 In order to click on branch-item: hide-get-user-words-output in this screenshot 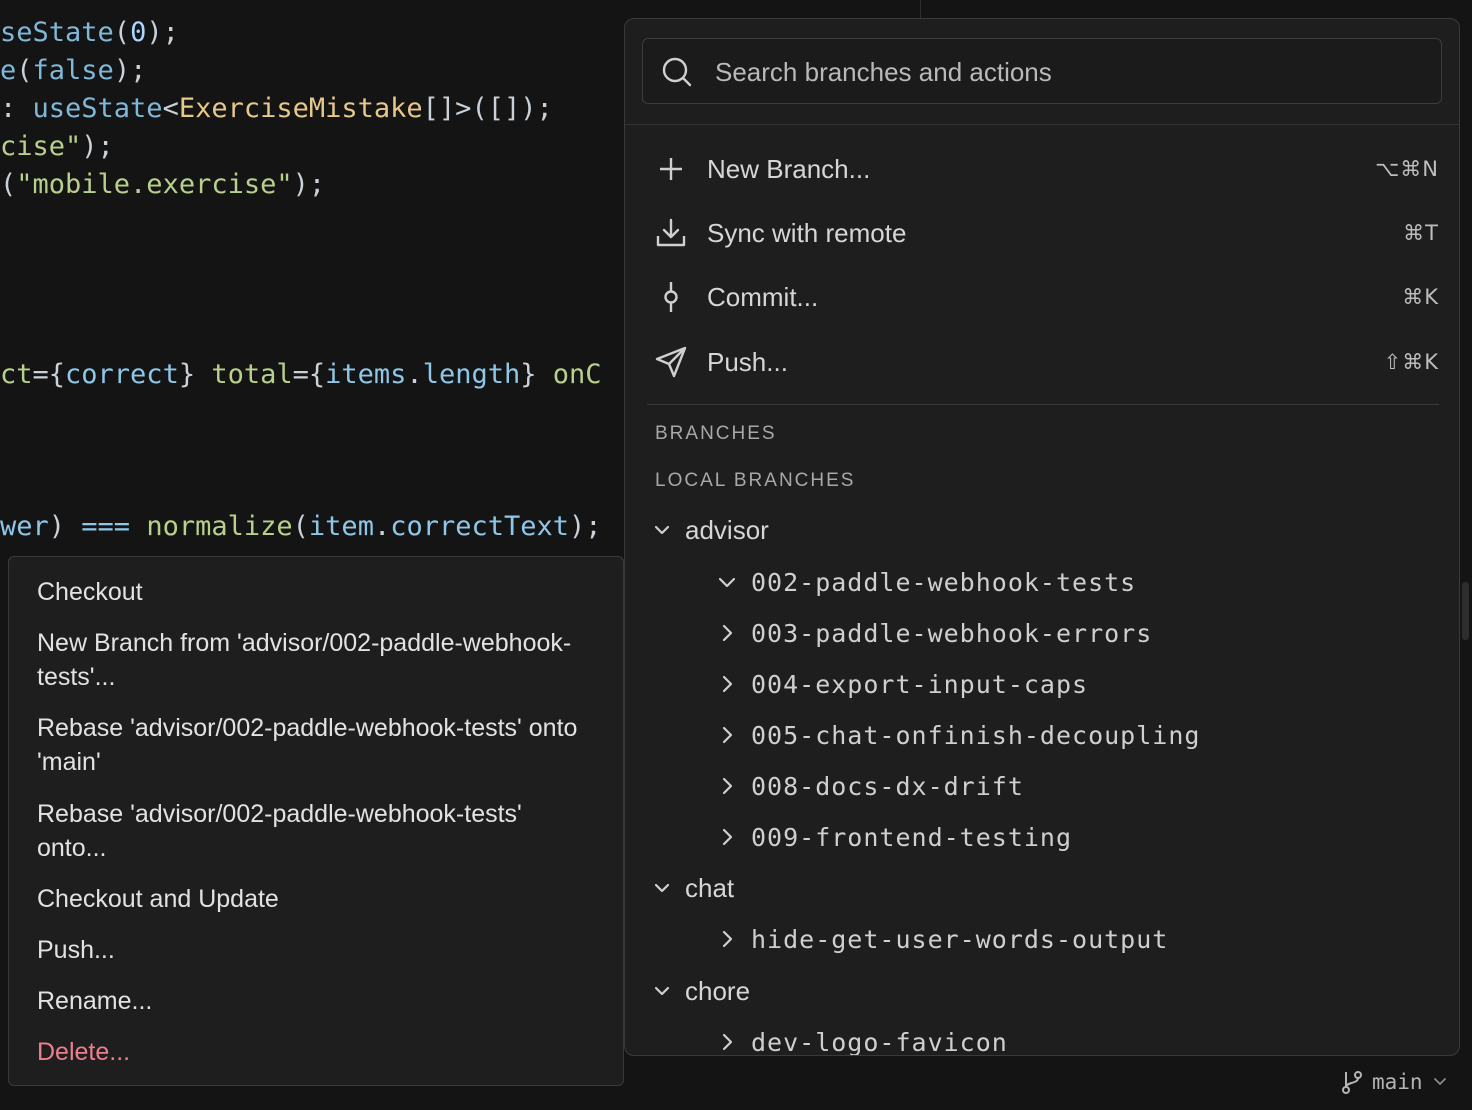, I will do `click(942, 939)`.